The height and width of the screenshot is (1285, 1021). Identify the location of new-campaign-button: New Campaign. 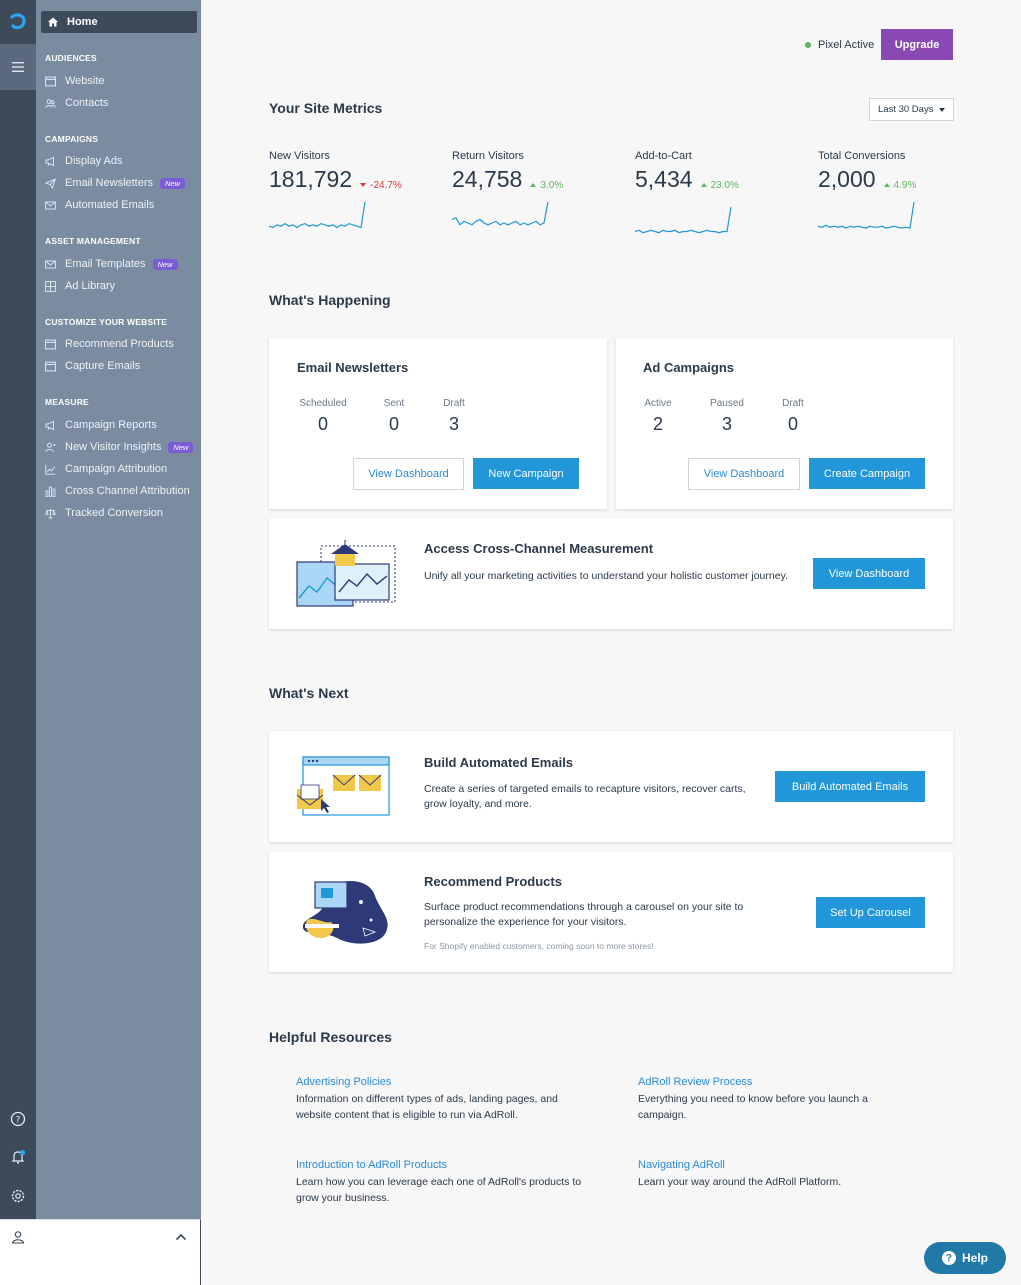
(526, 473).